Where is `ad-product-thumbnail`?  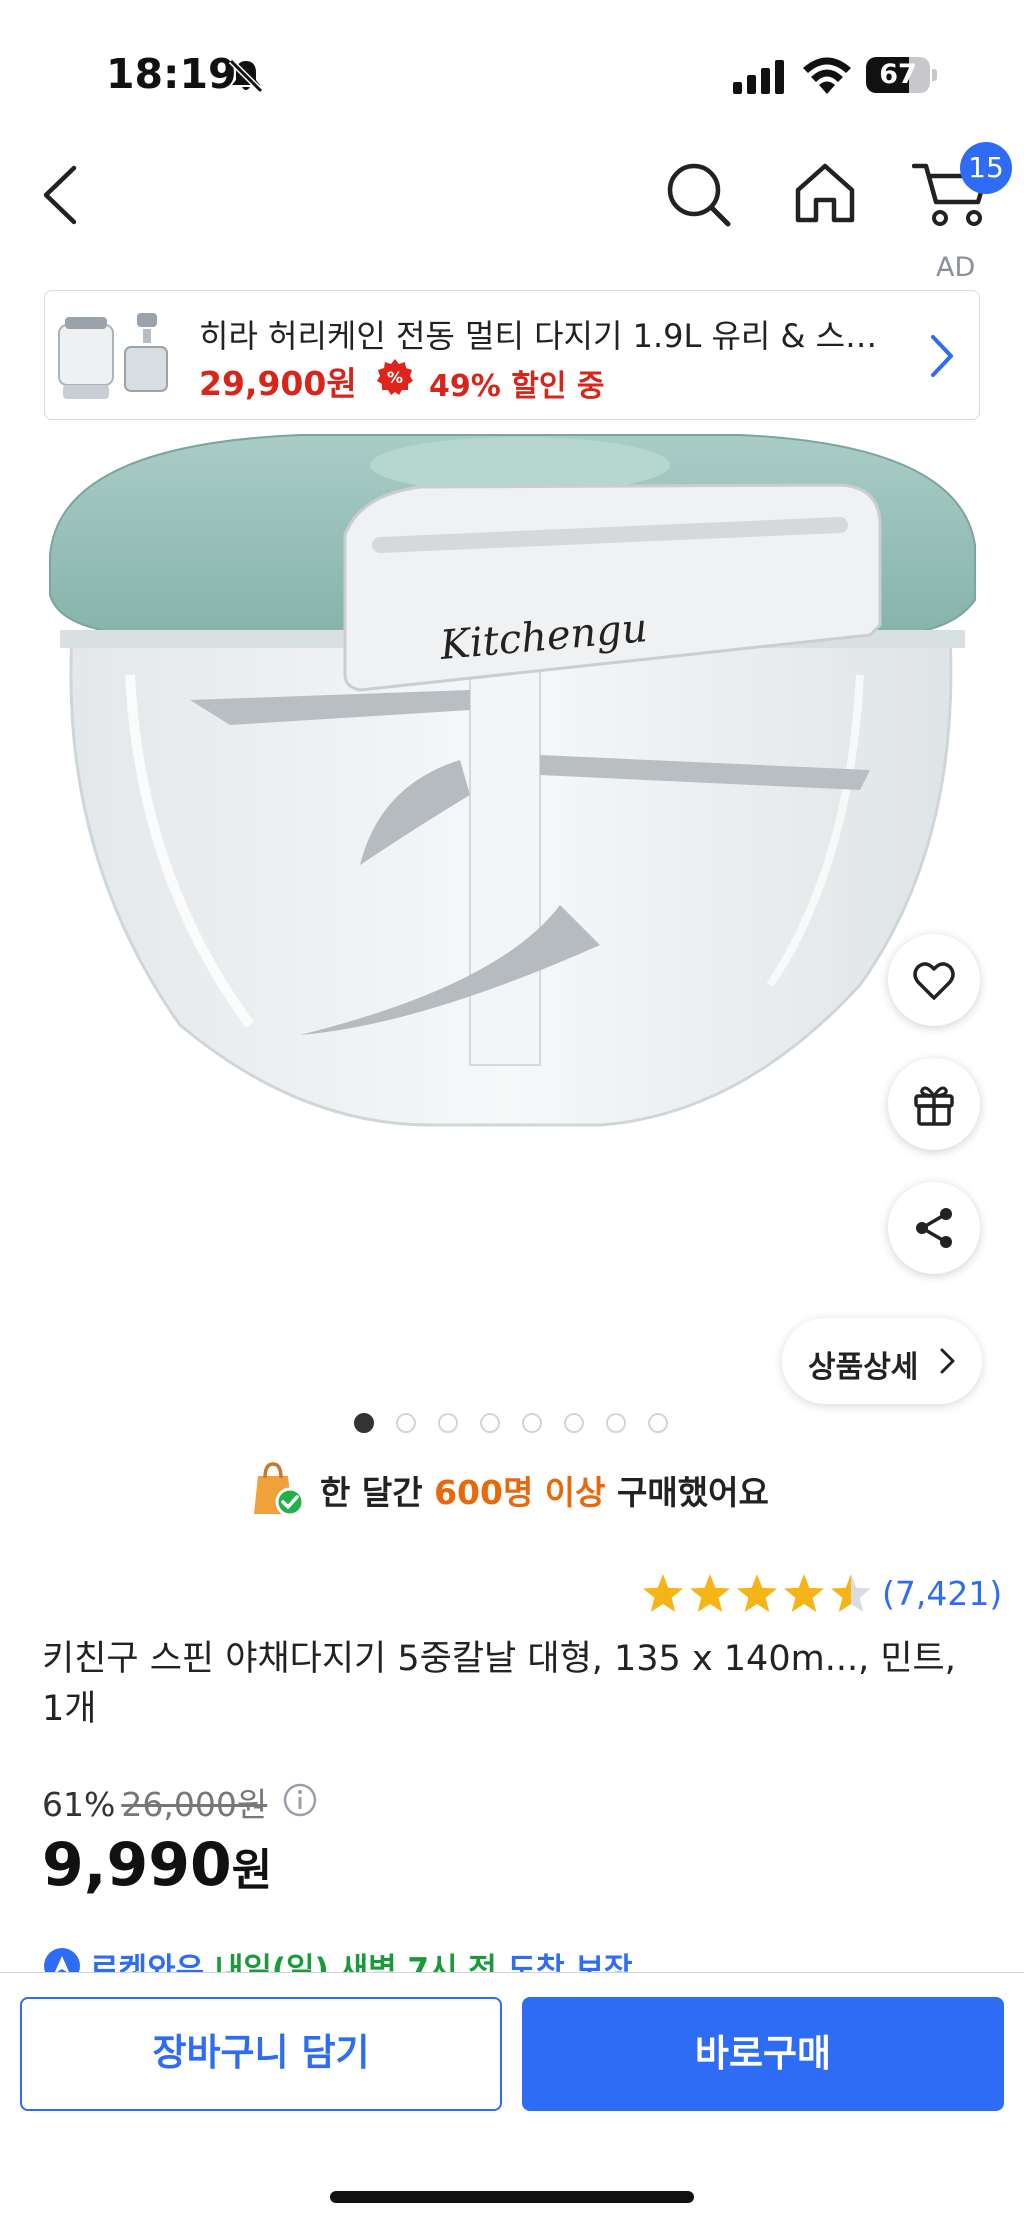 ad-product-thumbnail is located at coordinates (113, 356).